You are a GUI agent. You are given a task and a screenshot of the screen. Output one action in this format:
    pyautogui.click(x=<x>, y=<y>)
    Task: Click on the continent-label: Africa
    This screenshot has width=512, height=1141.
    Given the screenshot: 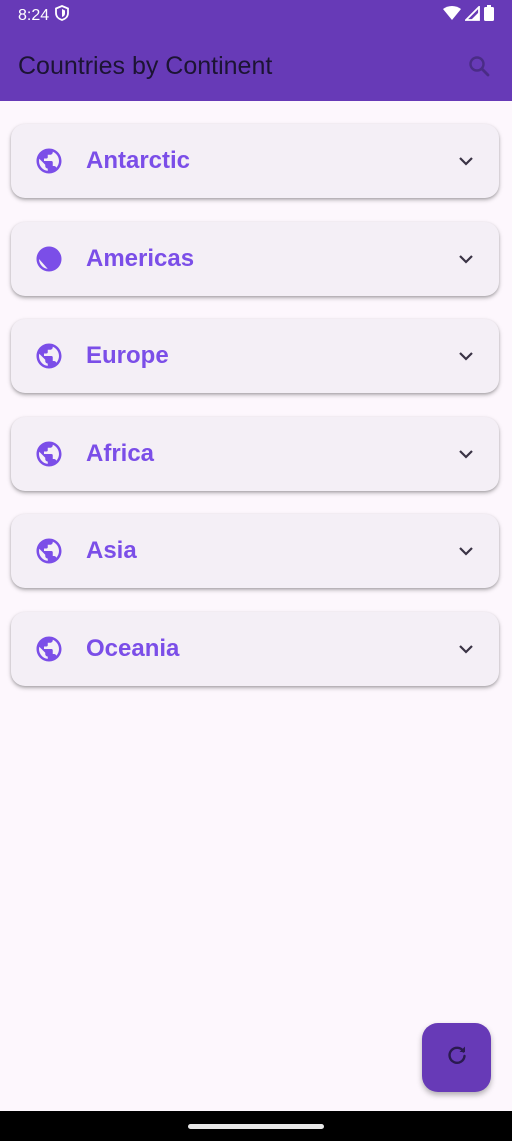 What is the action you would take?
    pyautogui.click(x=120, y=453)
    